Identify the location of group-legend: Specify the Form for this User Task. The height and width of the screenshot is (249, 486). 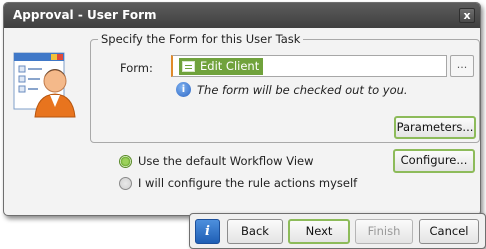
(201, 39).